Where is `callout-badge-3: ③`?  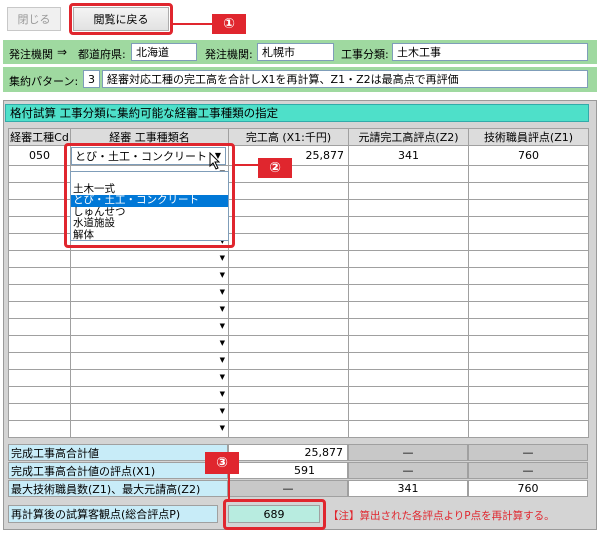
callout-badge-3: ③ is located at coordinates (222, 463).